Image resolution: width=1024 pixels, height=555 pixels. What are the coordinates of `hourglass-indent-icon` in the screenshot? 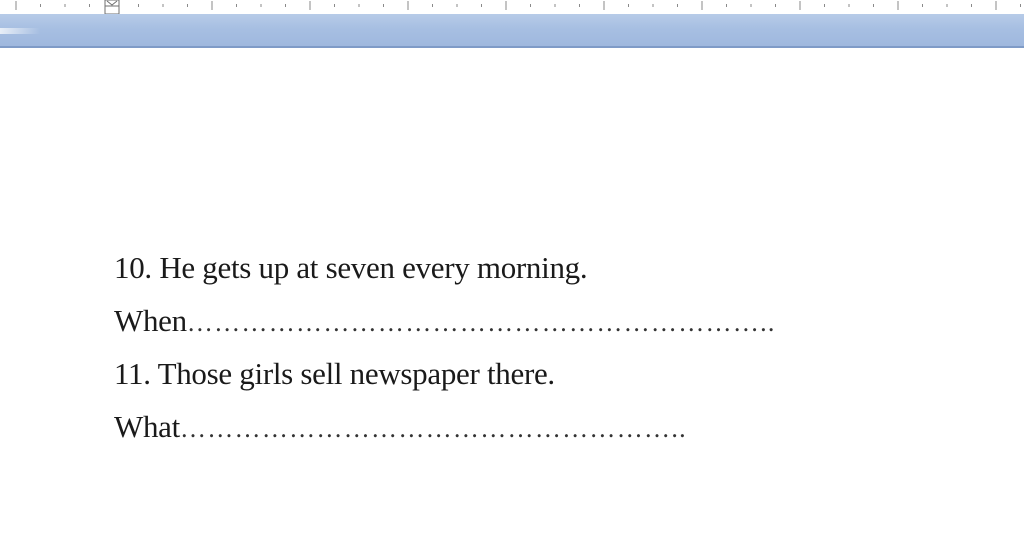 It's located at (112, 7).